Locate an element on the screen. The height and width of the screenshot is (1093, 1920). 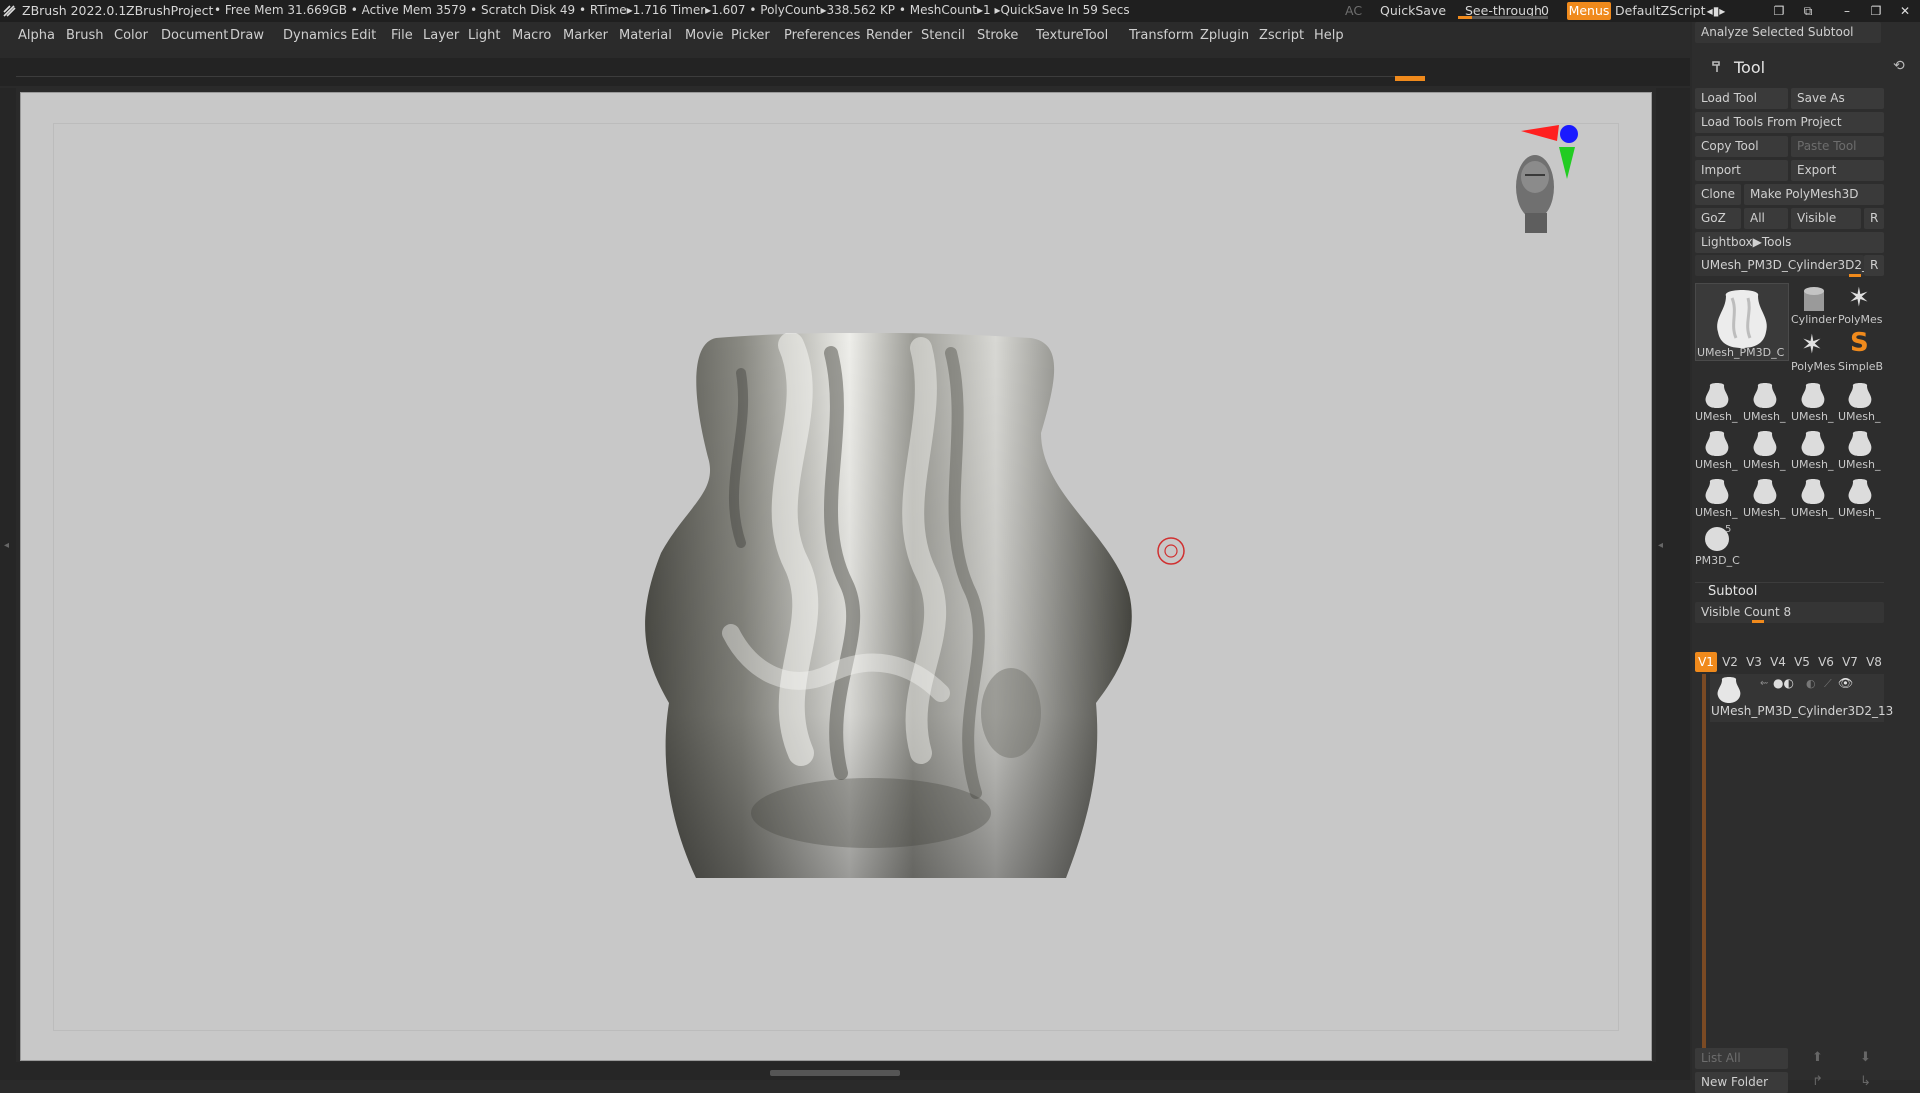
menu-item-alpha: Alpha is located at coordinates (36, 35).